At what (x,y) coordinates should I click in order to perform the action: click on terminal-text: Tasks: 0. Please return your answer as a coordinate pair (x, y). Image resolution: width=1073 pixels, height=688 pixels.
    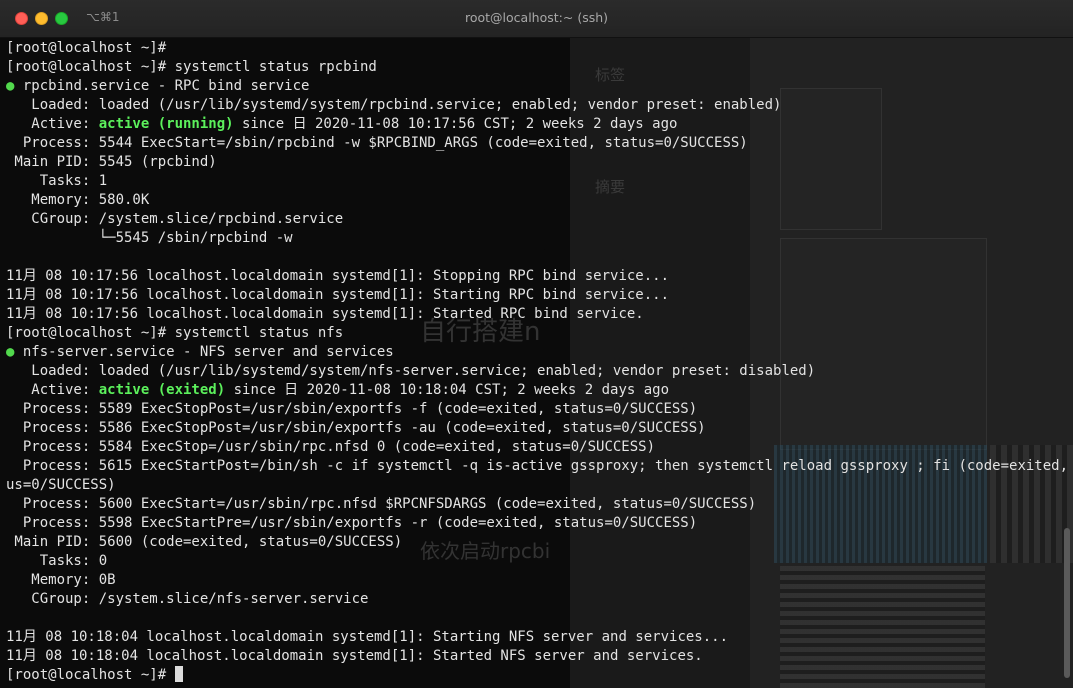
    Looking at the image, I should click on (57, 561).